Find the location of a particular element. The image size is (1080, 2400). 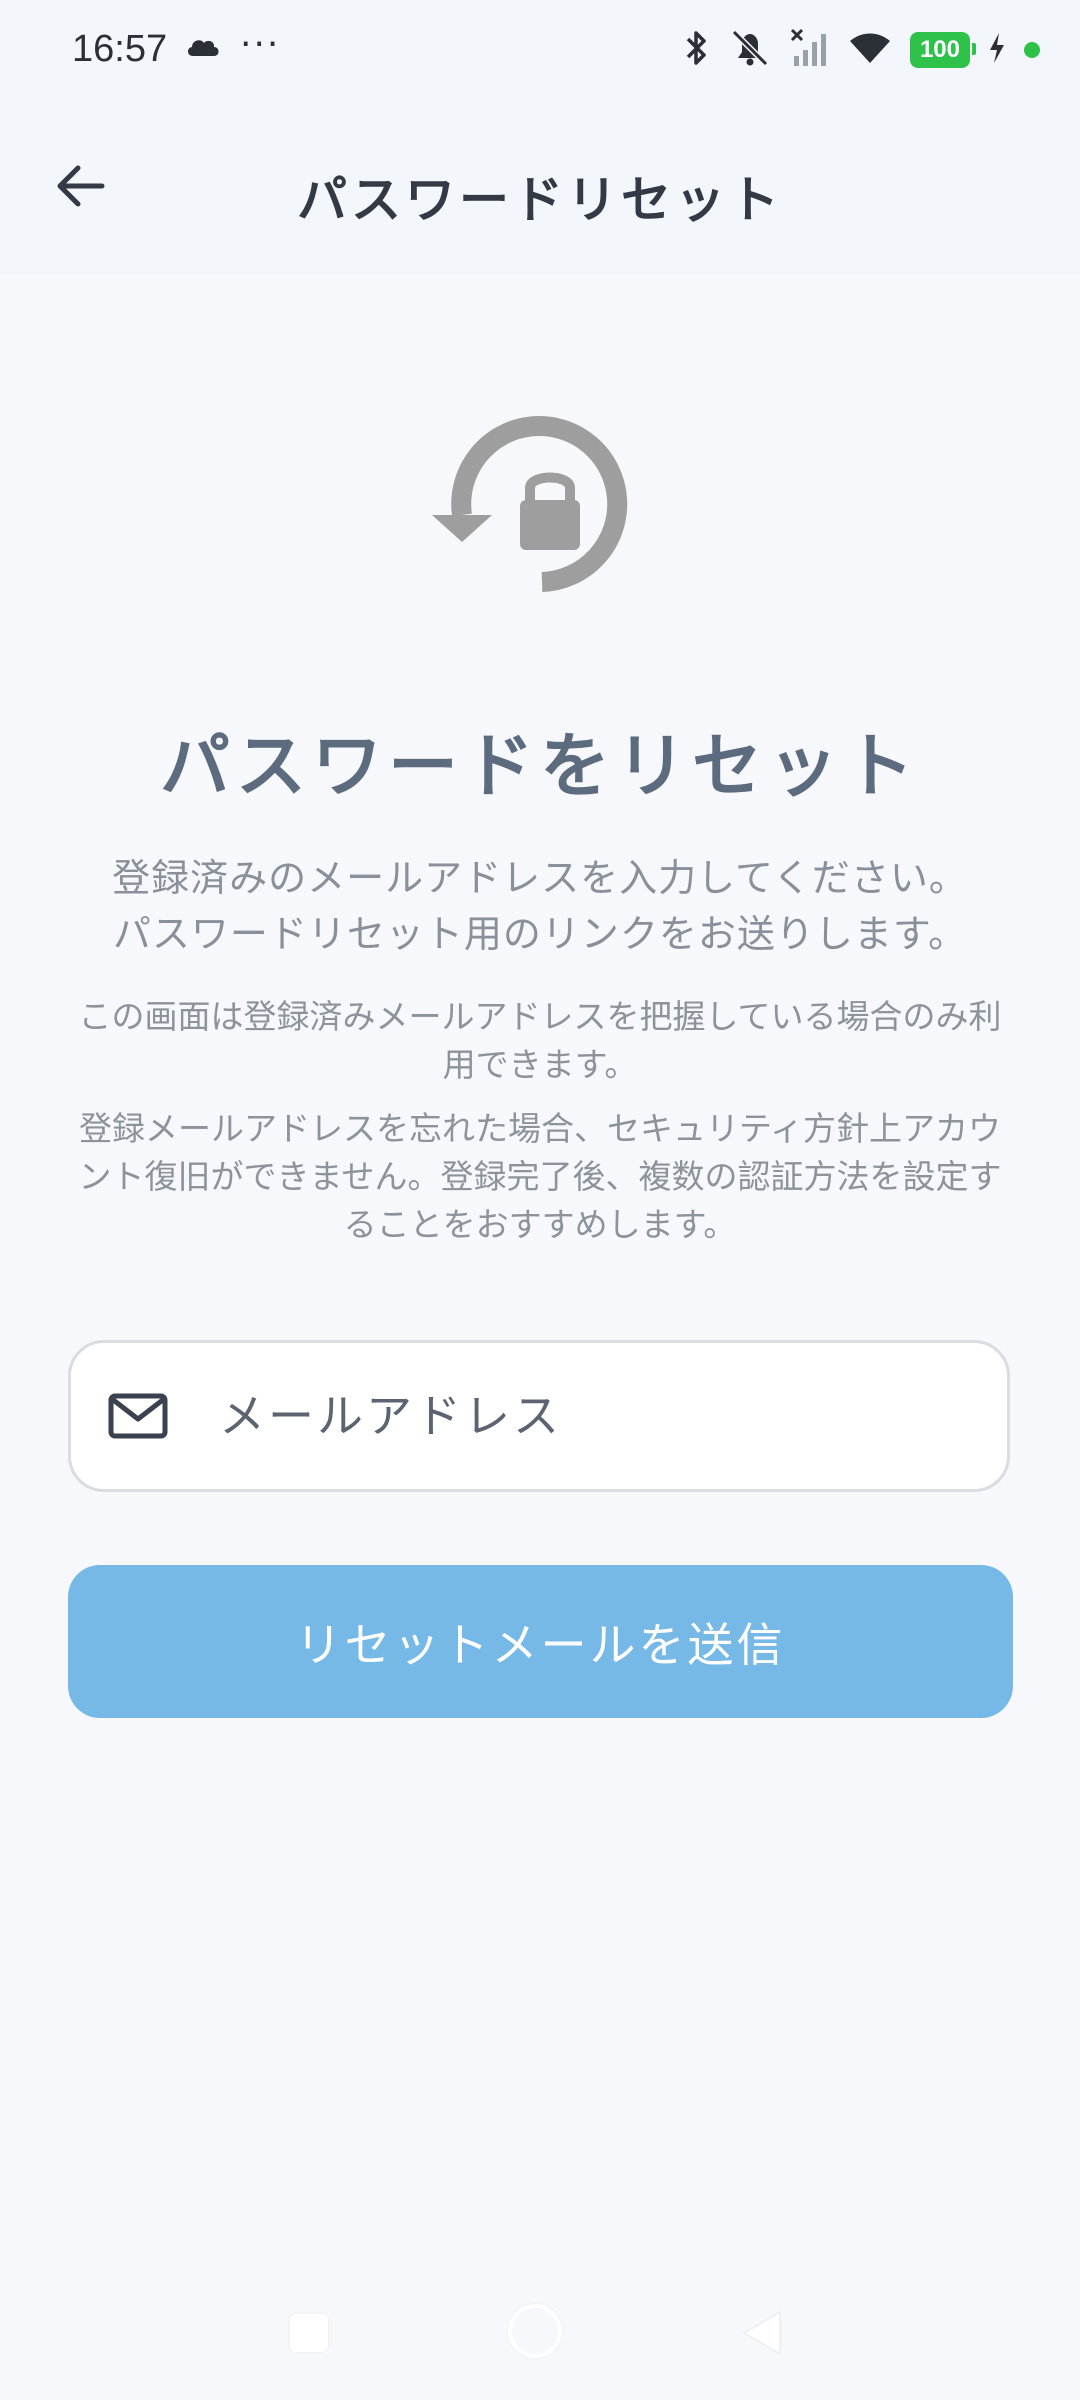

recents-button is located at coordinates (309, 2333).